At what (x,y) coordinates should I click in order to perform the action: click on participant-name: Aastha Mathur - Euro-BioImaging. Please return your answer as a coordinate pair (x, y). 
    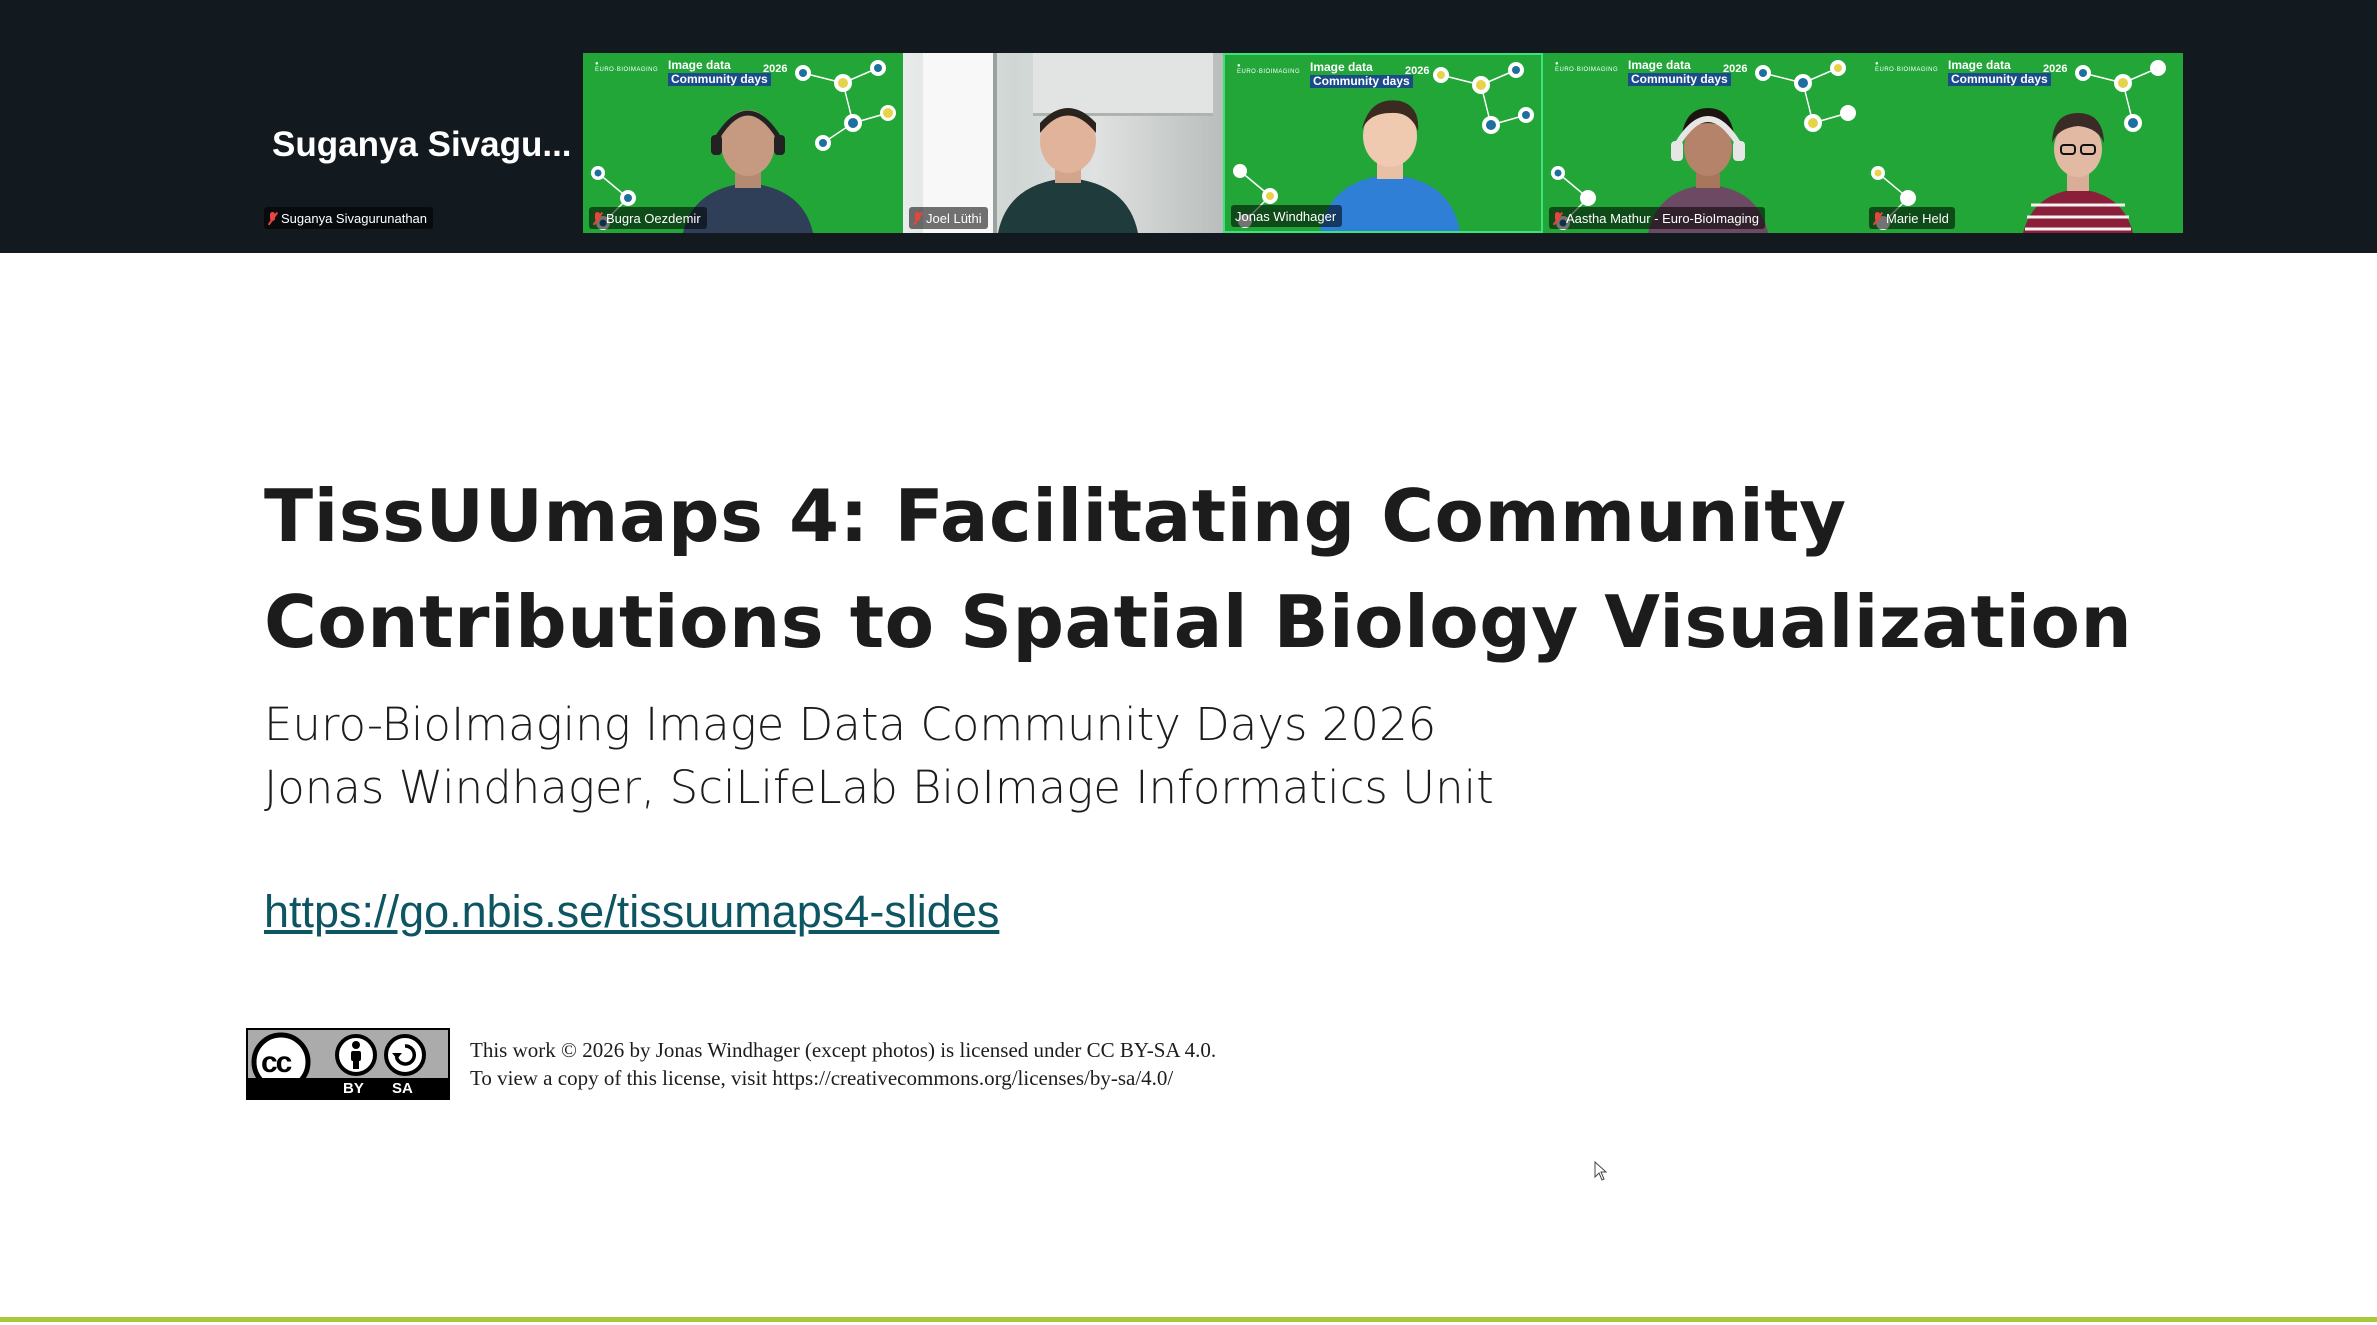
    Looking at the image, I should click on (1662, 218).